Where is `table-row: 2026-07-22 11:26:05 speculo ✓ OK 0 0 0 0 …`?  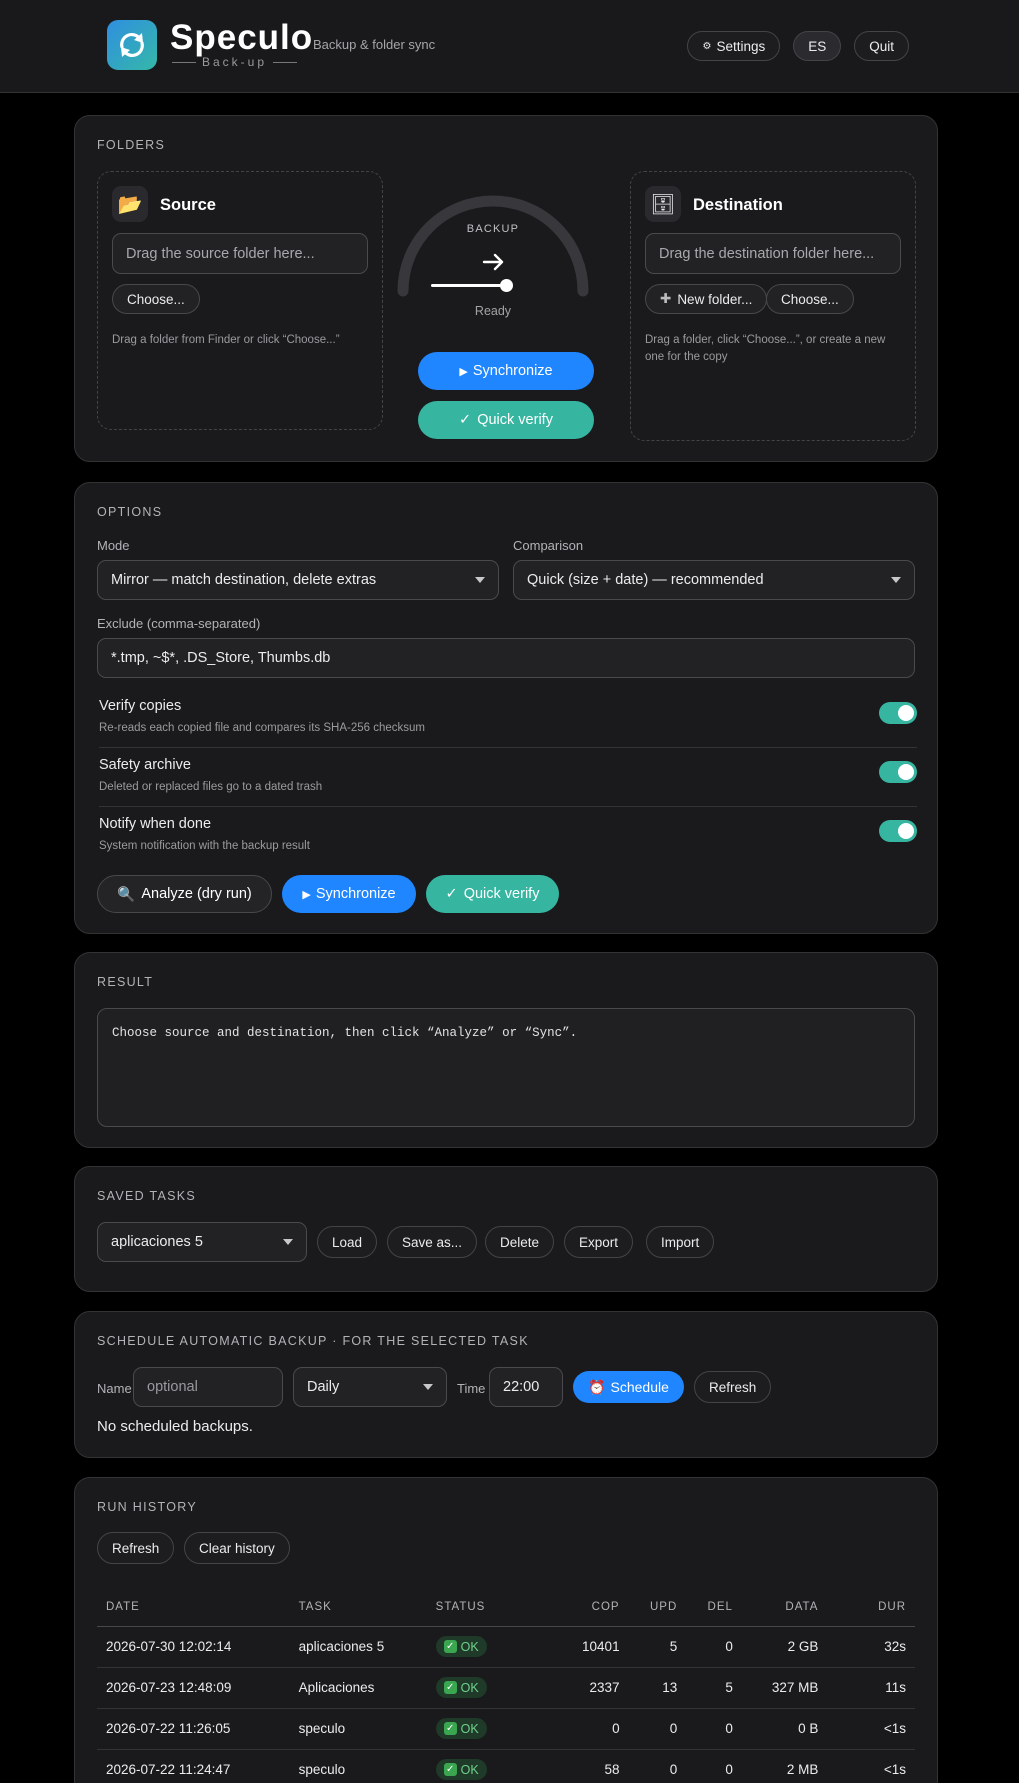 table-row: 2026-07-22 11:26:05 speculo ✓ OK 0 0 0 0 … is located at coordinates (506, 1729).